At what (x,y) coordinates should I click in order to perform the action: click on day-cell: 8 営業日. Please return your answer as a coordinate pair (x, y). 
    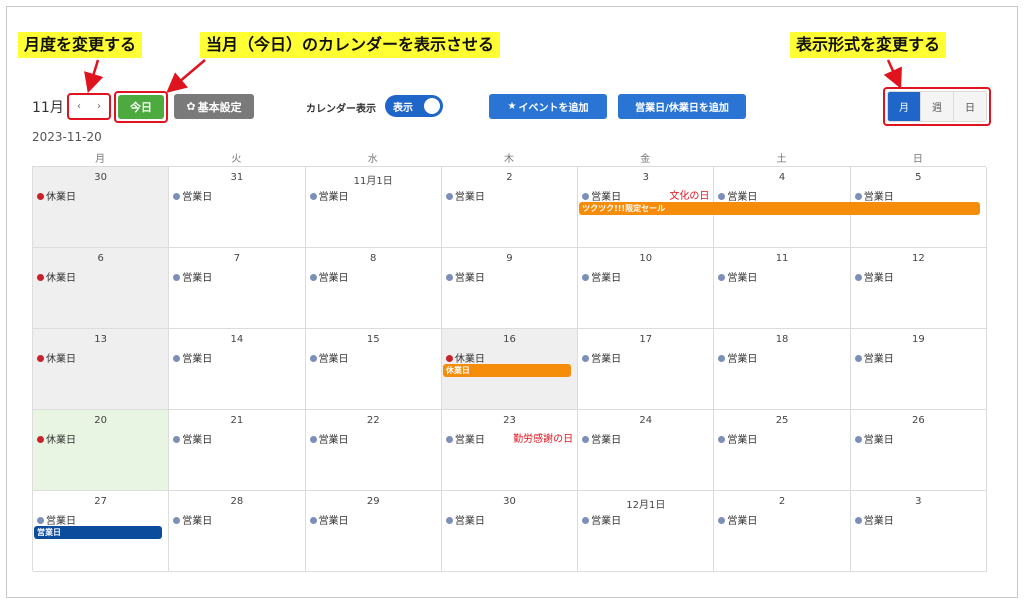
    Looking at the image, I should click on (373, 288).